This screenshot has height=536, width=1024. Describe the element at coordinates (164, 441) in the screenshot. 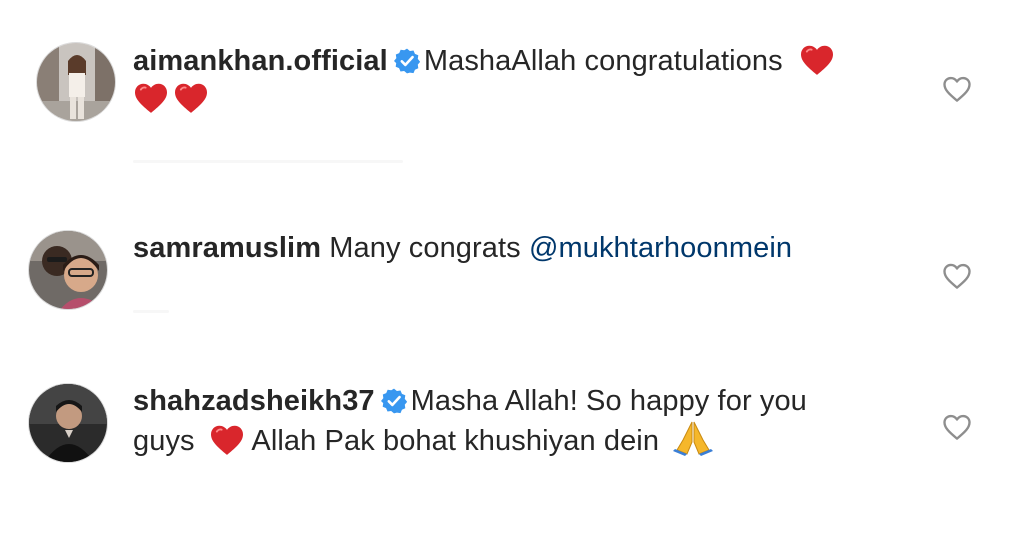

I see `comment-body: guys` at that location.